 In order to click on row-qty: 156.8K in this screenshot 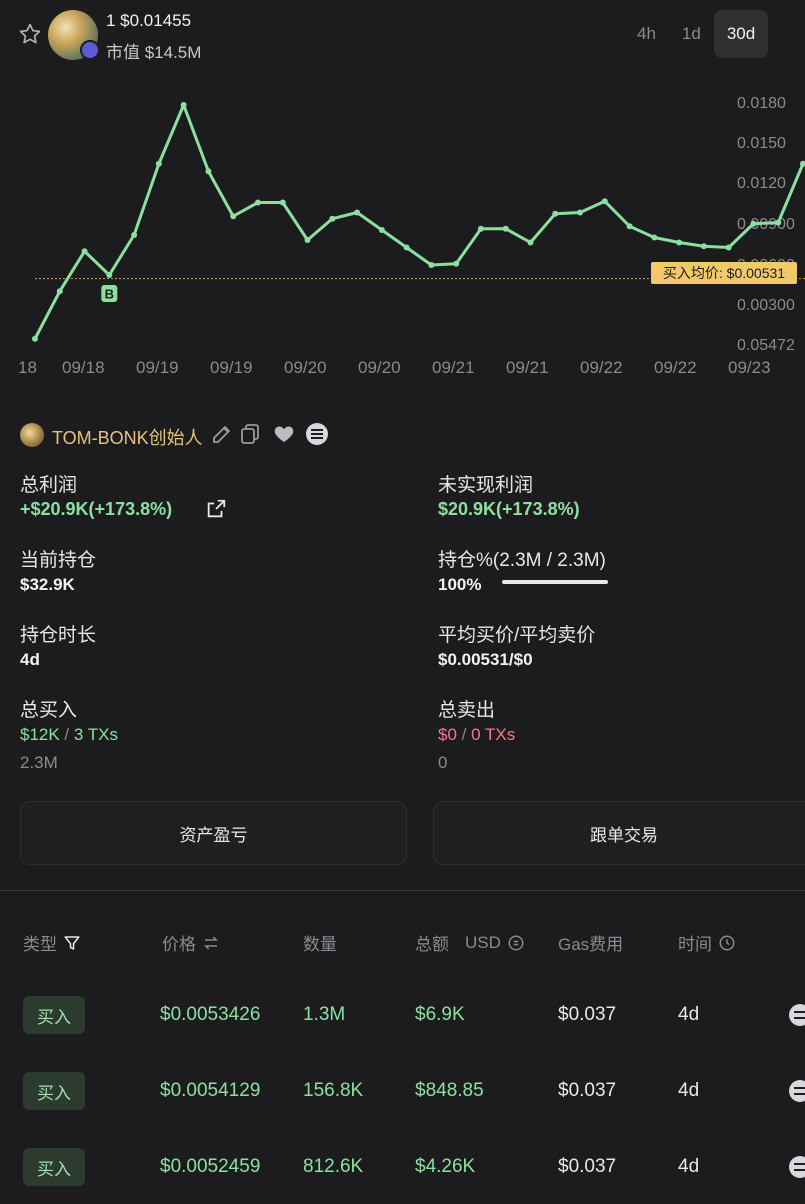, I will do `click(333, 1090)`.